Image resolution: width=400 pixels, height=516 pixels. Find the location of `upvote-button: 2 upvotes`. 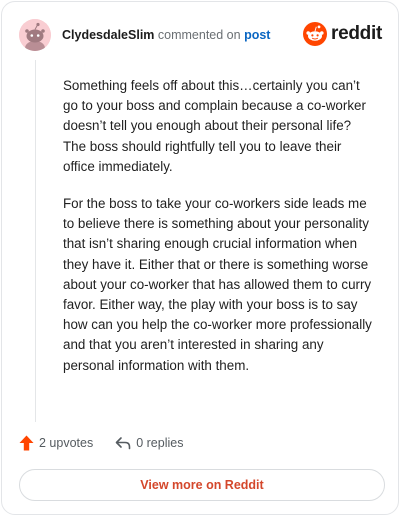

upvote-button: 2 upvotes is located at coordinates (56, 443).